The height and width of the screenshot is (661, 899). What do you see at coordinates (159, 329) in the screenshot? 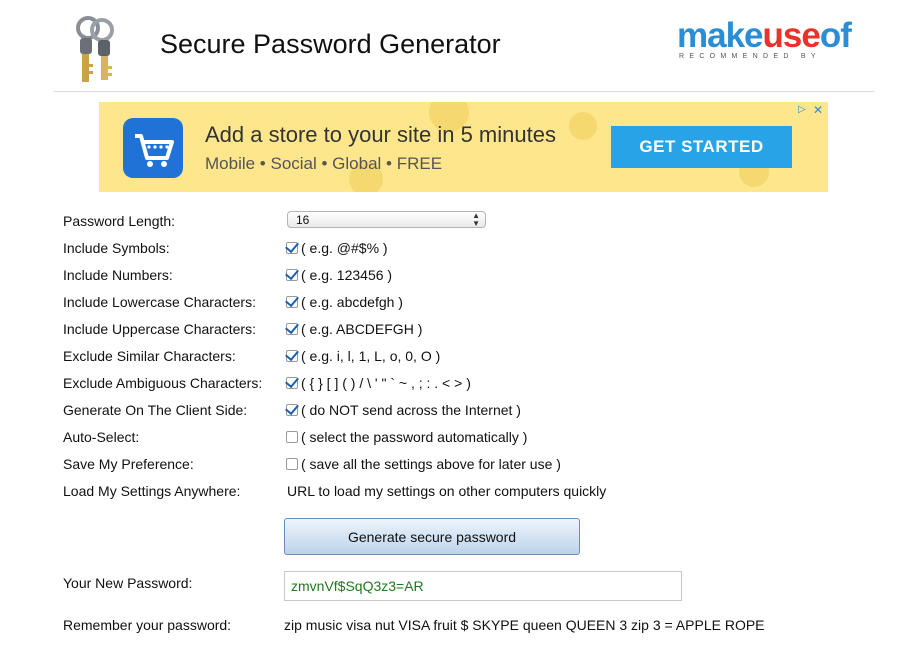
I see `option-label: Include Uppercase Characters:` at bounding box center [159, 329].